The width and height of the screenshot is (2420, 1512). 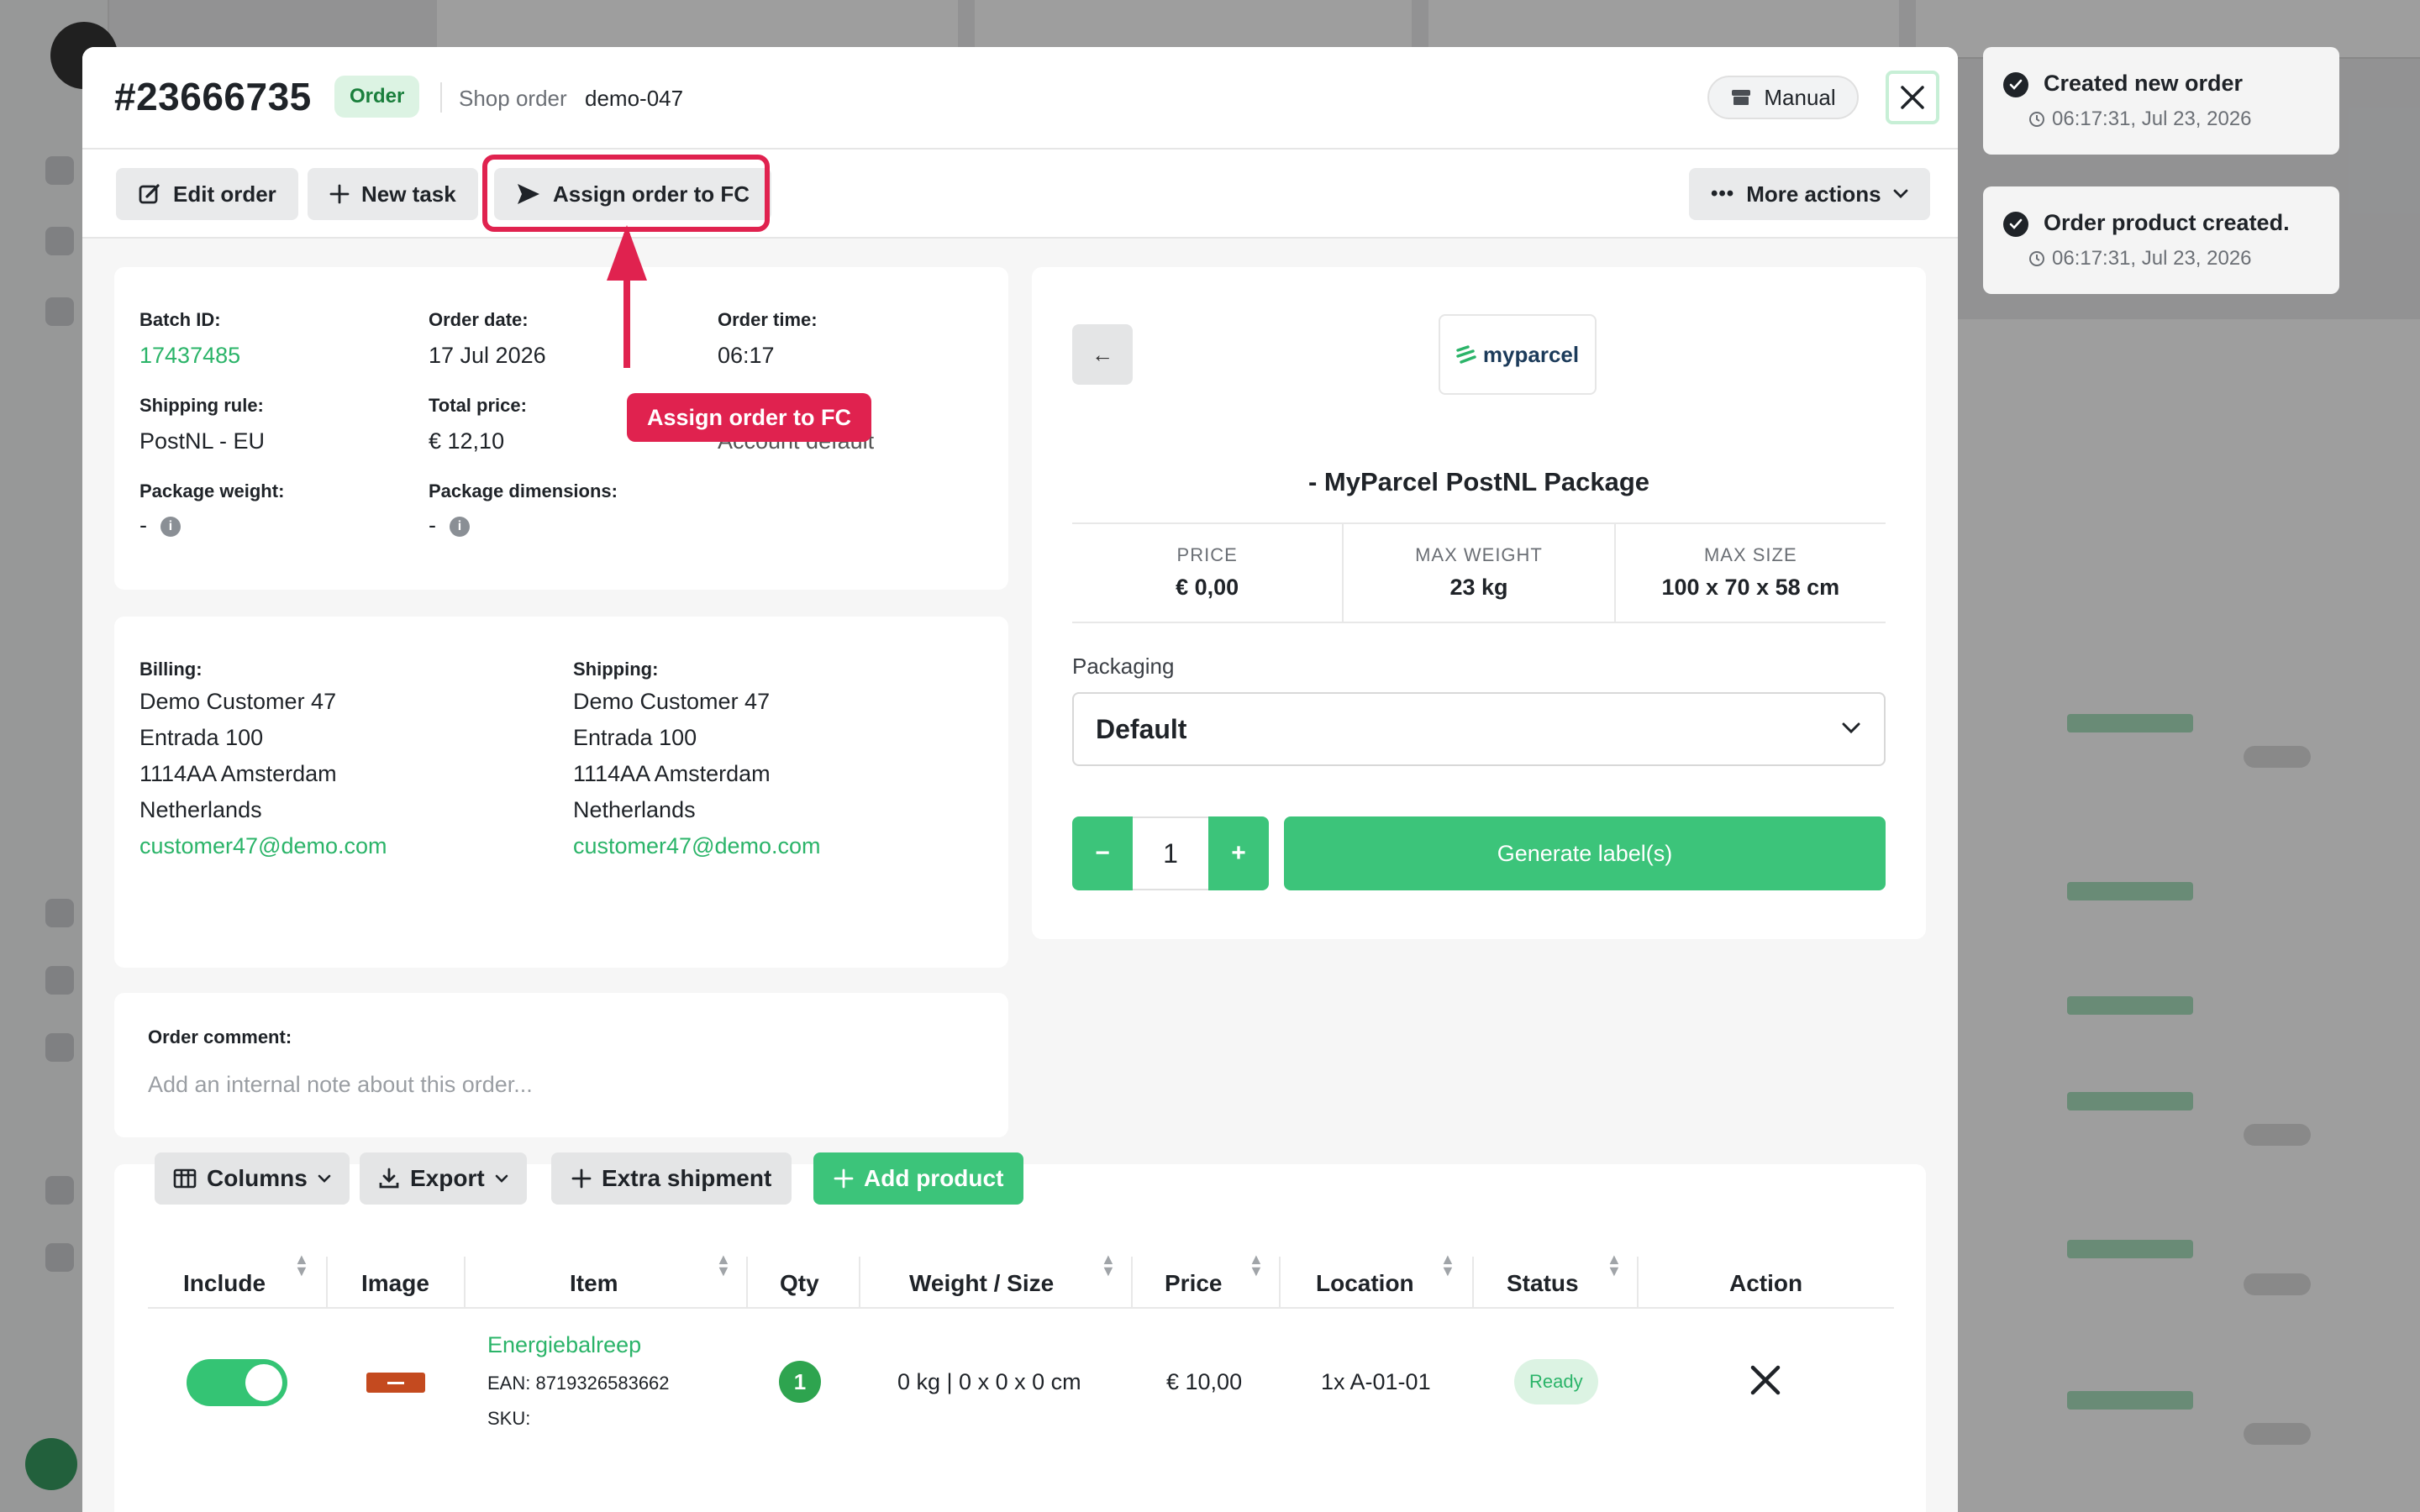 What do you see at coordinates (697, 846) in the screenshot?
I see `shipping-email-link: customer47@demo.com` at bounding box center [697, 846].